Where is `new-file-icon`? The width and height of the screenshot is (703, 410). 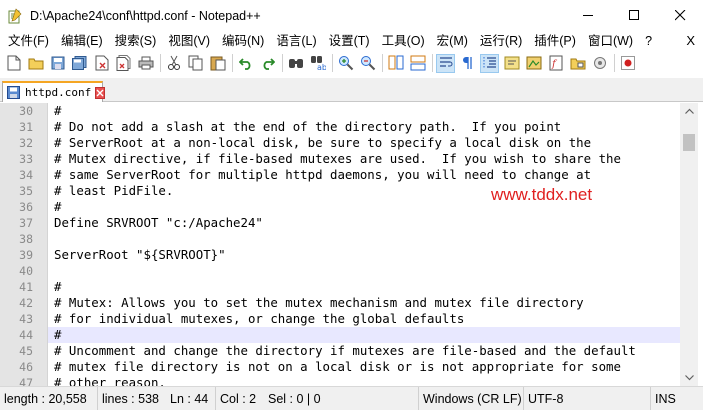 new-file-icon is located at coordinates (13, 63).